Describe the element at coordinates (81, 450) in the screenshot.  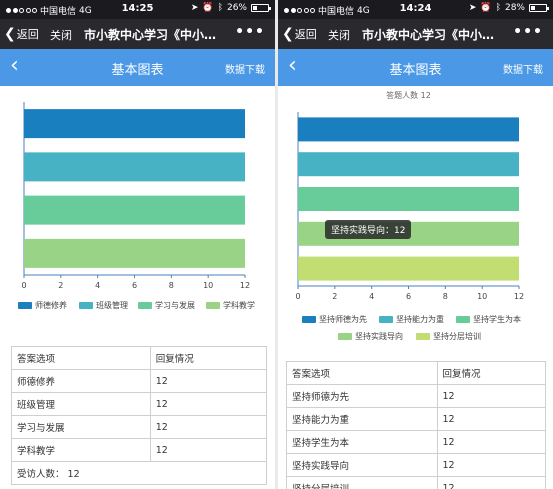
I see `option-cell: 学科教学` at that location.